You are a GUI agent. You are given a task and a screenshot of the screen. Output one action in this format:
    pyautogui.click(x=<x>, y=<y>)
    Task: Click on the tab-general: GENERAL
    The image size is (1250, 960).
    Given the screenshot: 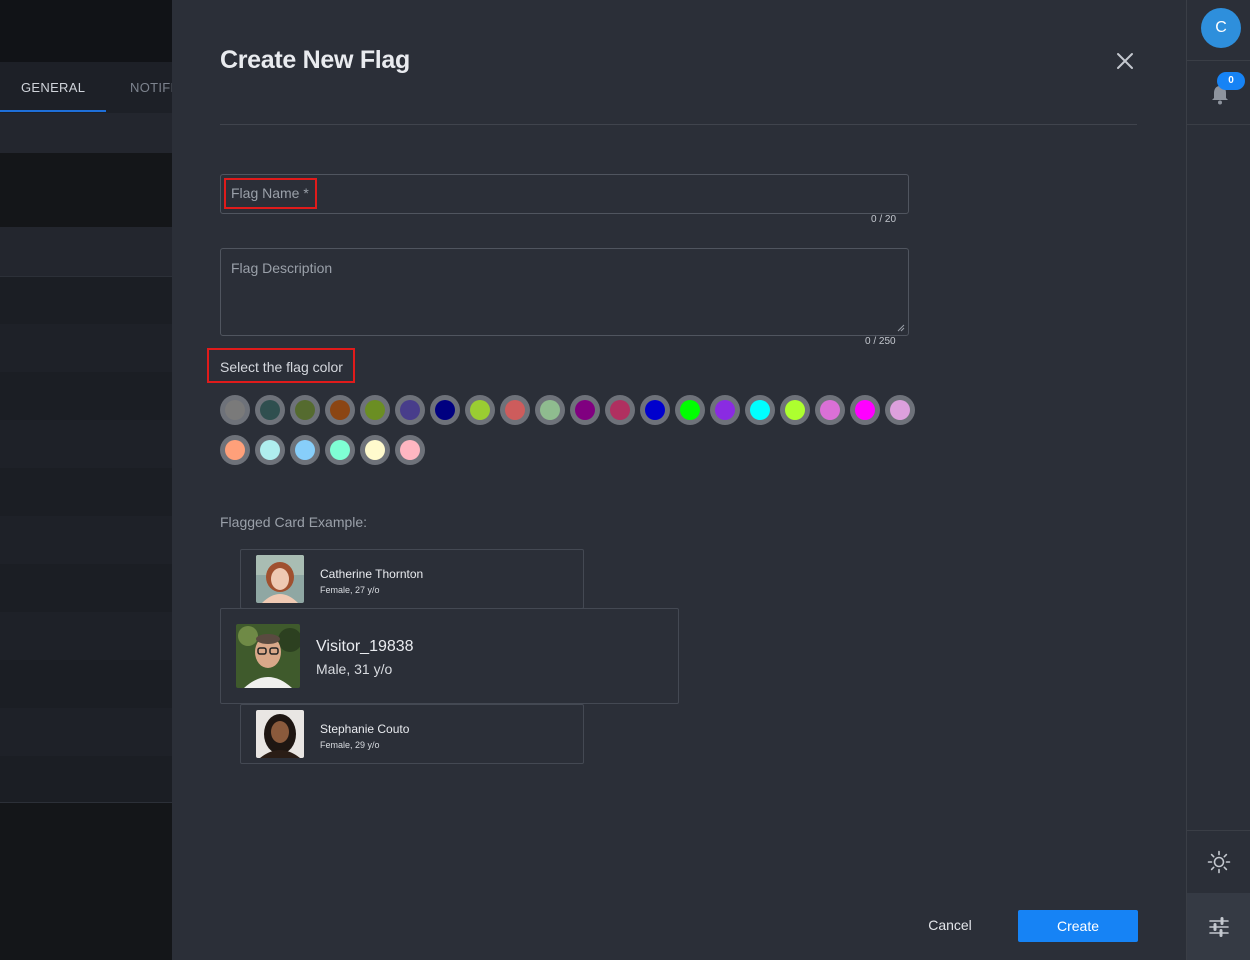 What is the action you would take?
    pyautogui.click(x=53, y=87)
    